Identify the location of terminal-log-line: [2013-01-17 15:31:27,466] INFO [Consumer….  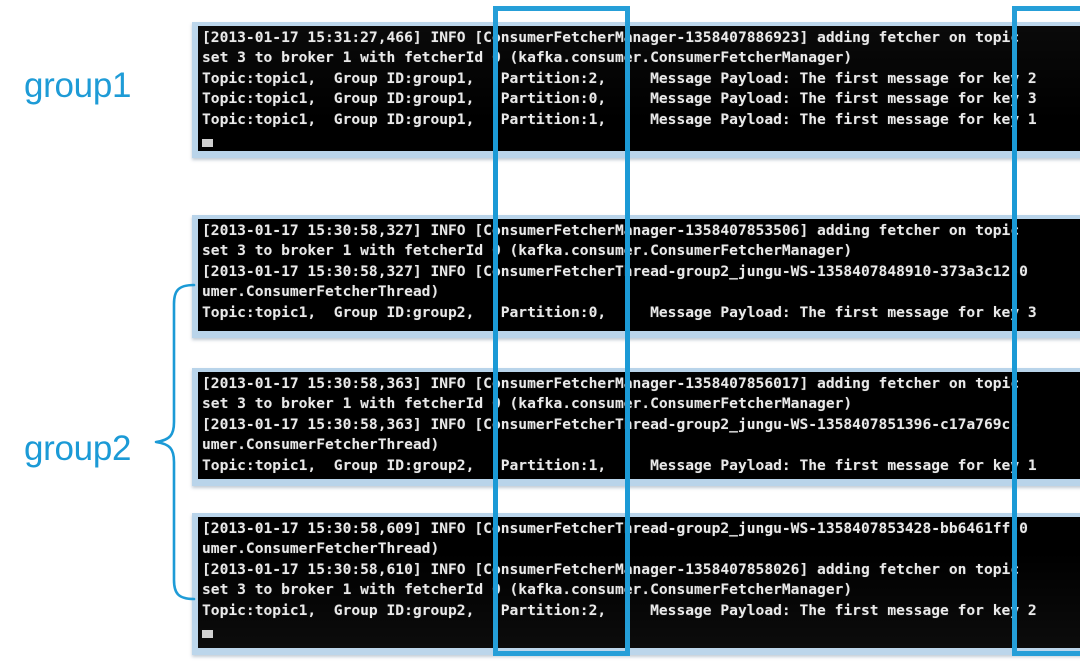
(611, 37).